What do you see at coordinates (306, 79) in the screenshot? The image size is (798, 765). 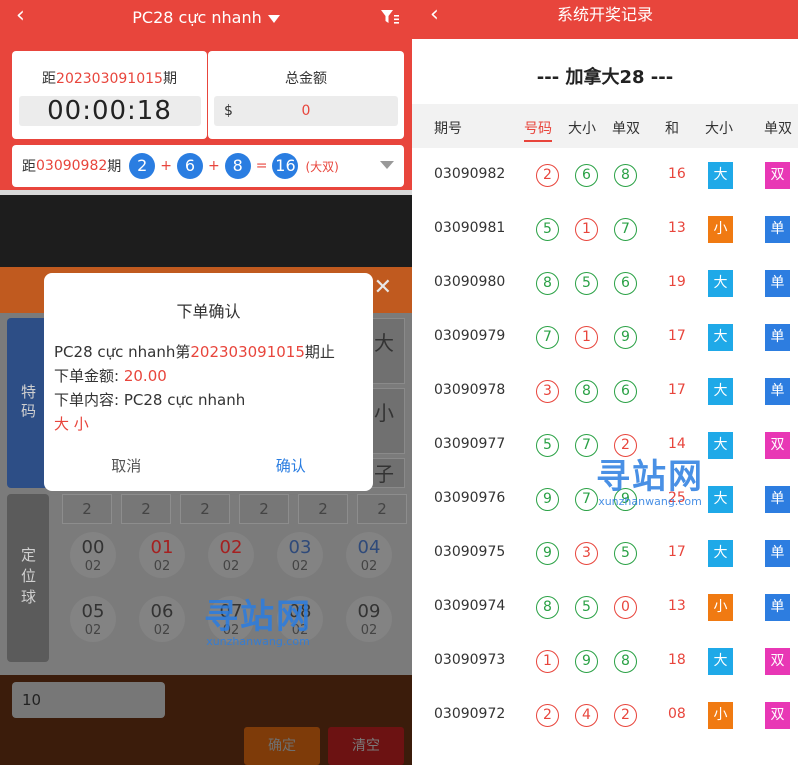 I see `total-amount-label: 总金额` at bounding box center [306, 79].